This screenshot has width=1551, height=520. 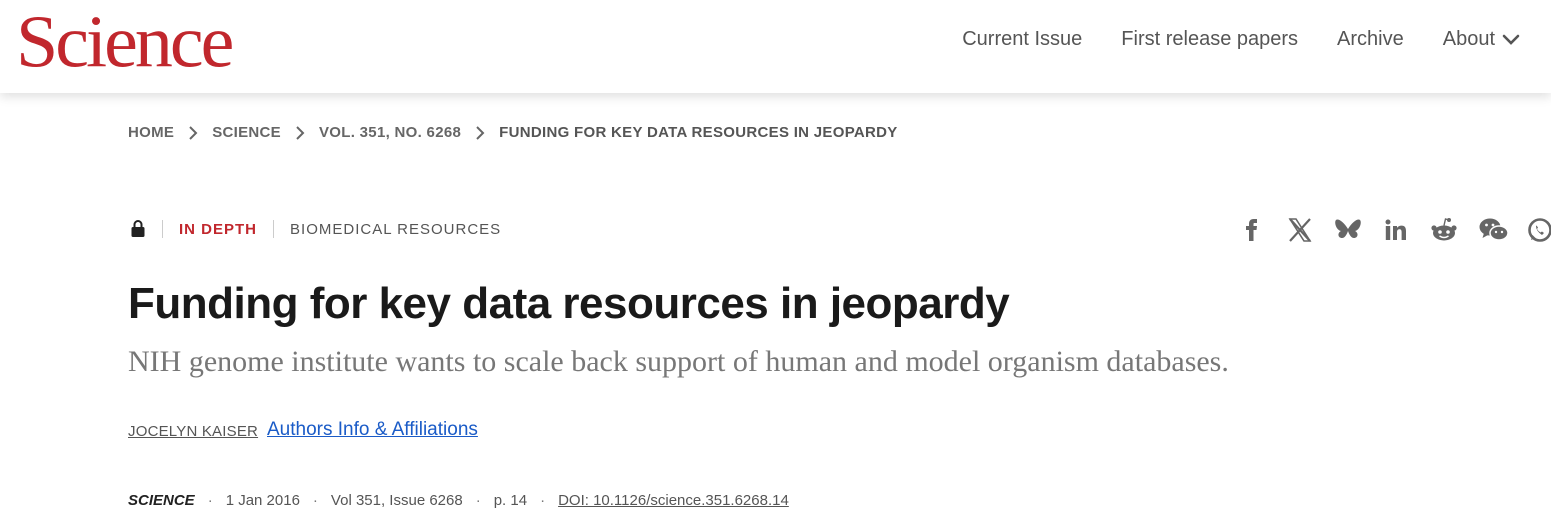 What do you see at coordinates (1468, 39) in the screenshot?
I see `nav-label: About` at bounding box center [1468, 39].